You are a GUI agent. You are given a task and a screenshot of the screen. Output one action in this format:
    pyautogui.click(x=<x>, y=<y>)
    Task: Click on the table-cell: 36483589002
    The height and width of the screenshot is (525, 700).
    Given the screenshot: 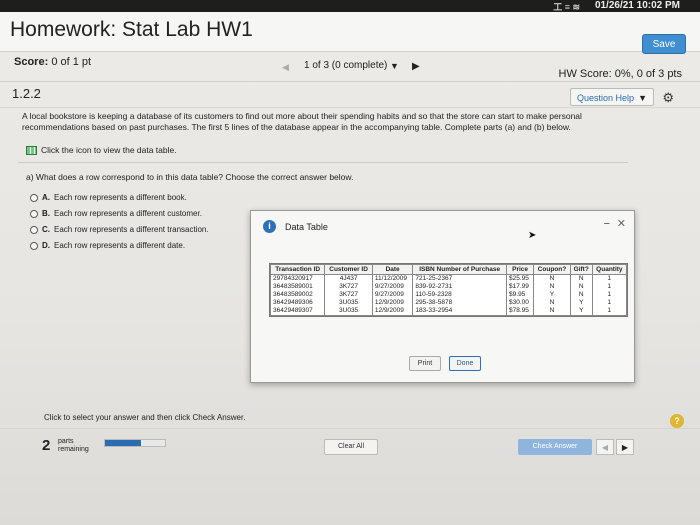 What is the action you would take?
    pyautogui.click(x=297, y=295)
    